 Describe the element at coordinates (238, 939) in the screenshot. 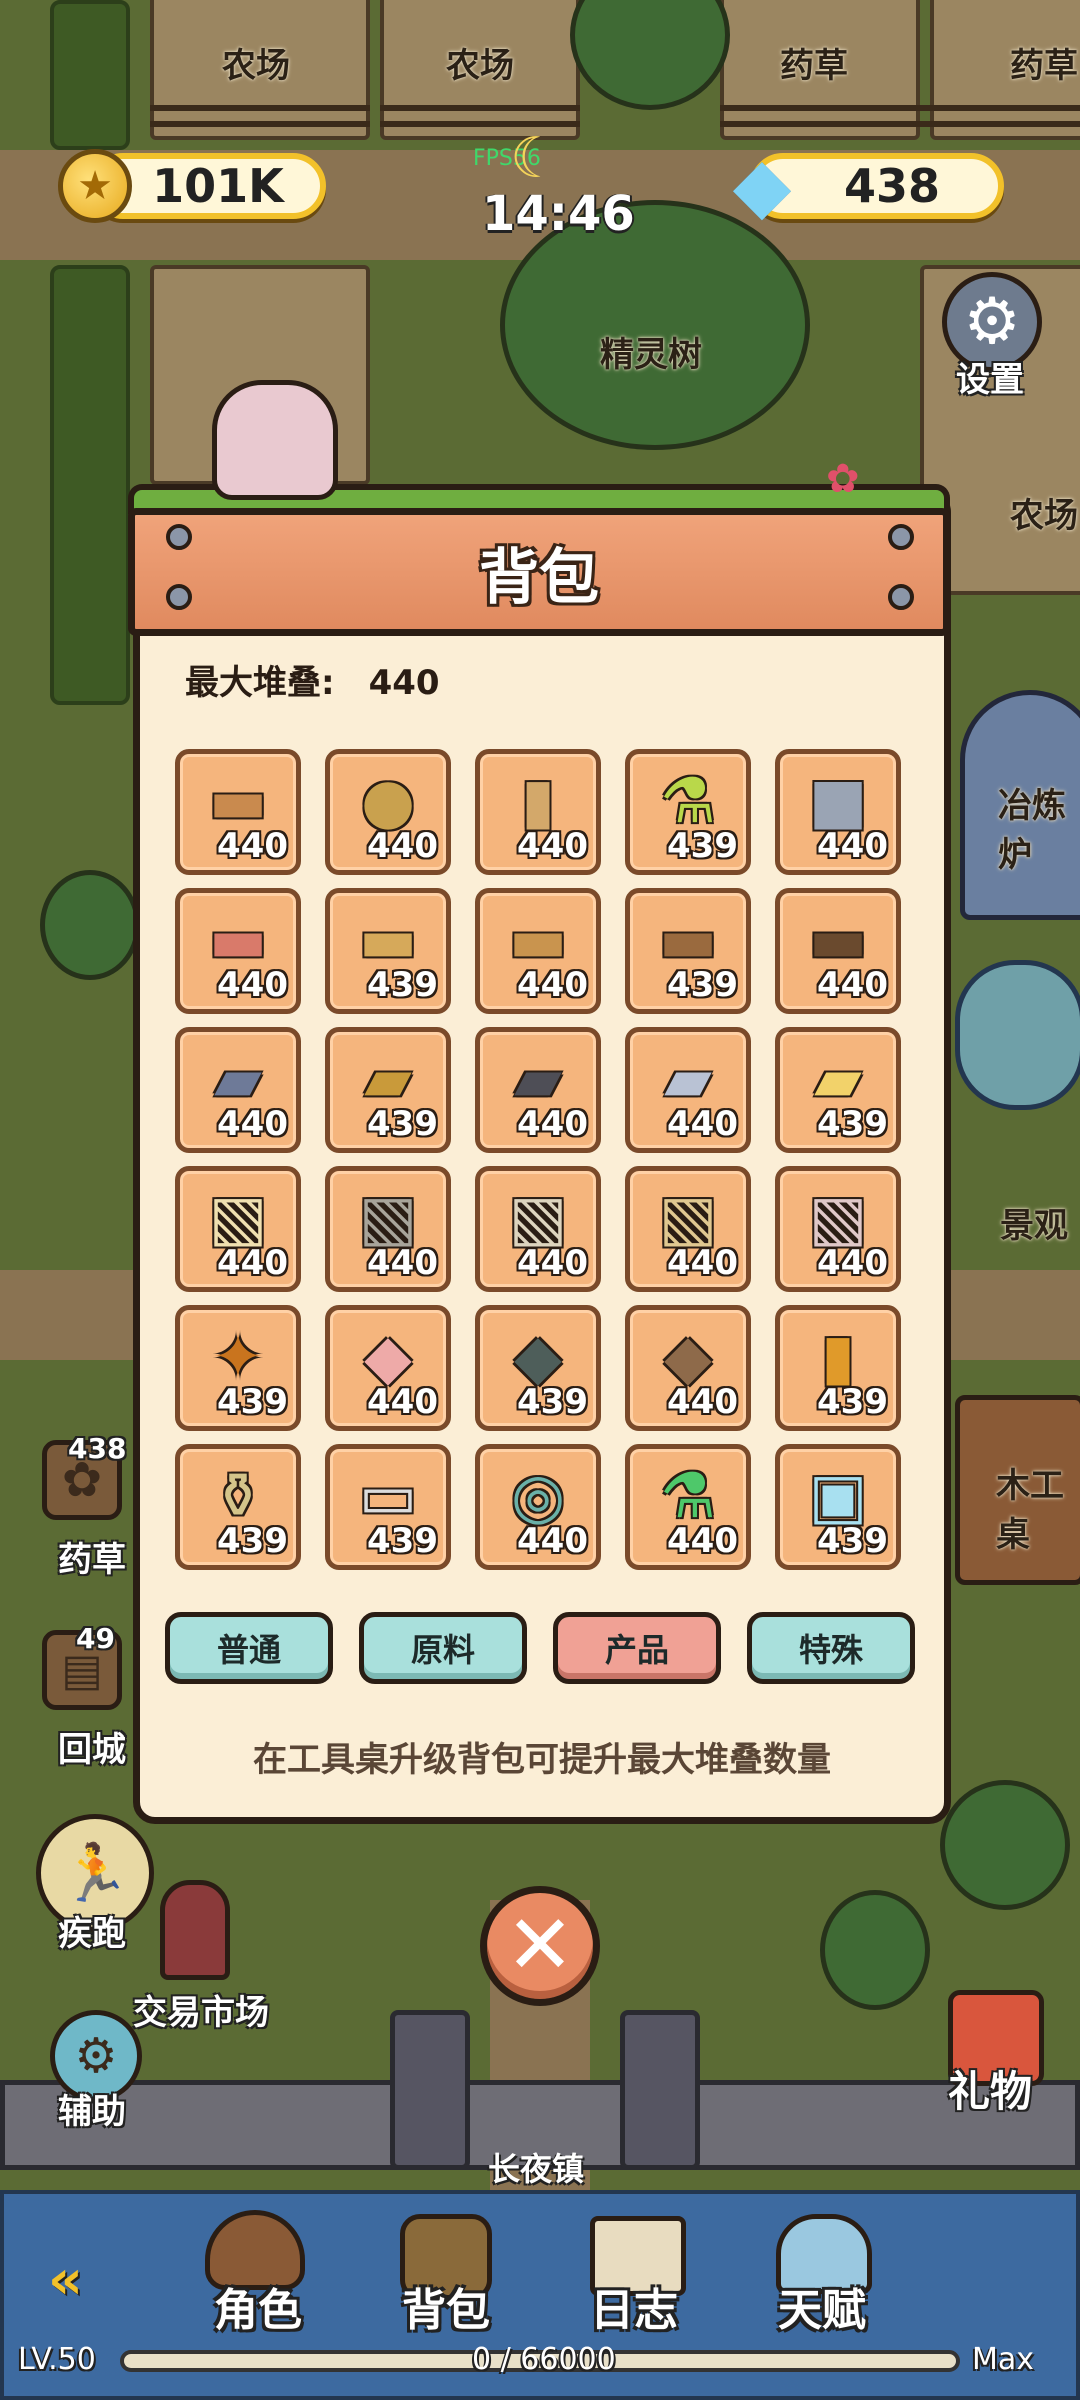

I see `blossom-plank-icon: ▬` at that location.